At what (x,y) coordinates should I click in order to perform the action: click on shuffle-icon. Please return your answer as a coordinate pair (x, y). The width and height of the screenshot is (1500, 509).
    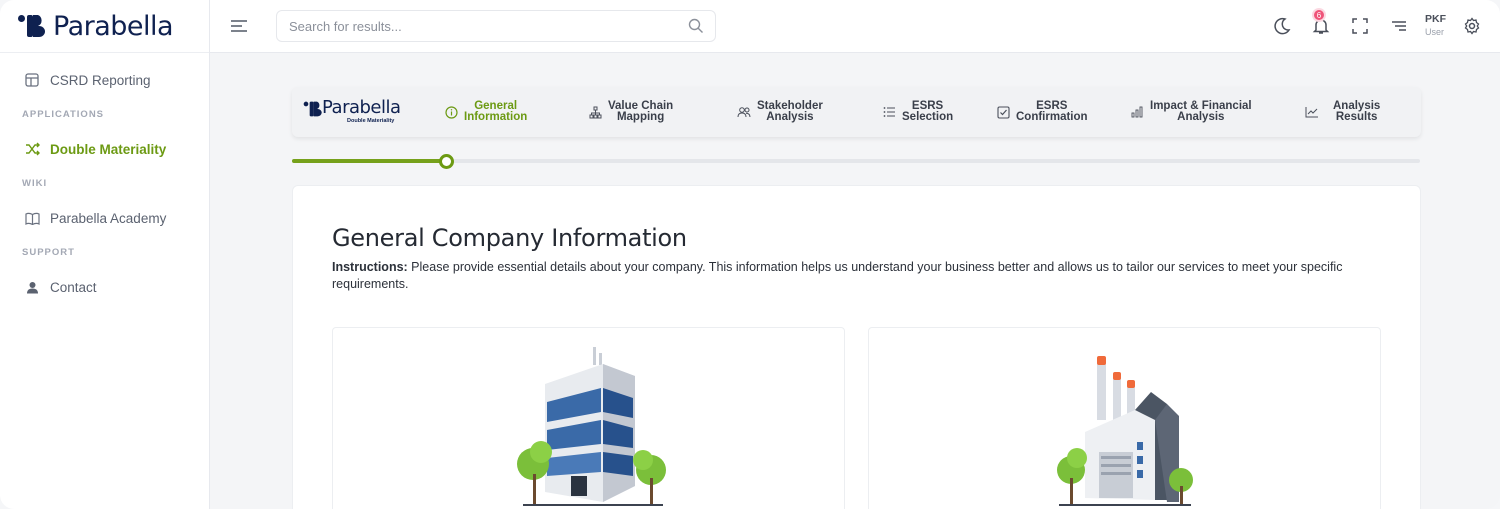
    Looking at the image, I should click on (32, 149).